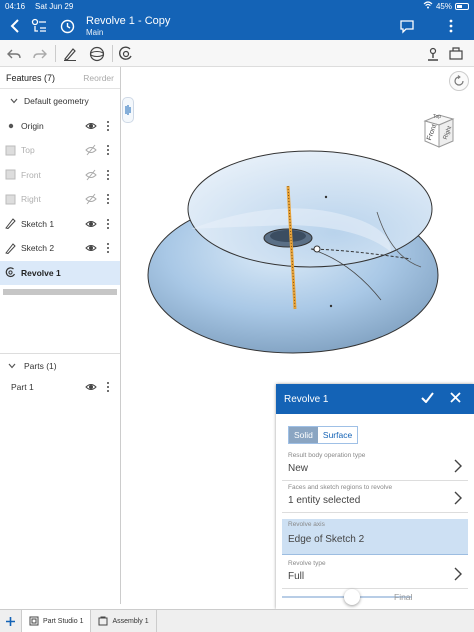  I want to click on feature-row-top: Top, so click(60, 150).